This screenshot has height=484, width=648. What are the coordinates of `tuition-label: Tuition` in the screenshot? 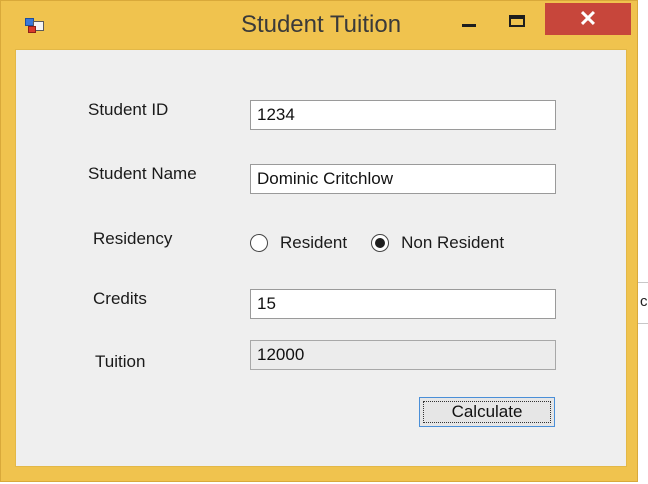 It's located at (120, 361).